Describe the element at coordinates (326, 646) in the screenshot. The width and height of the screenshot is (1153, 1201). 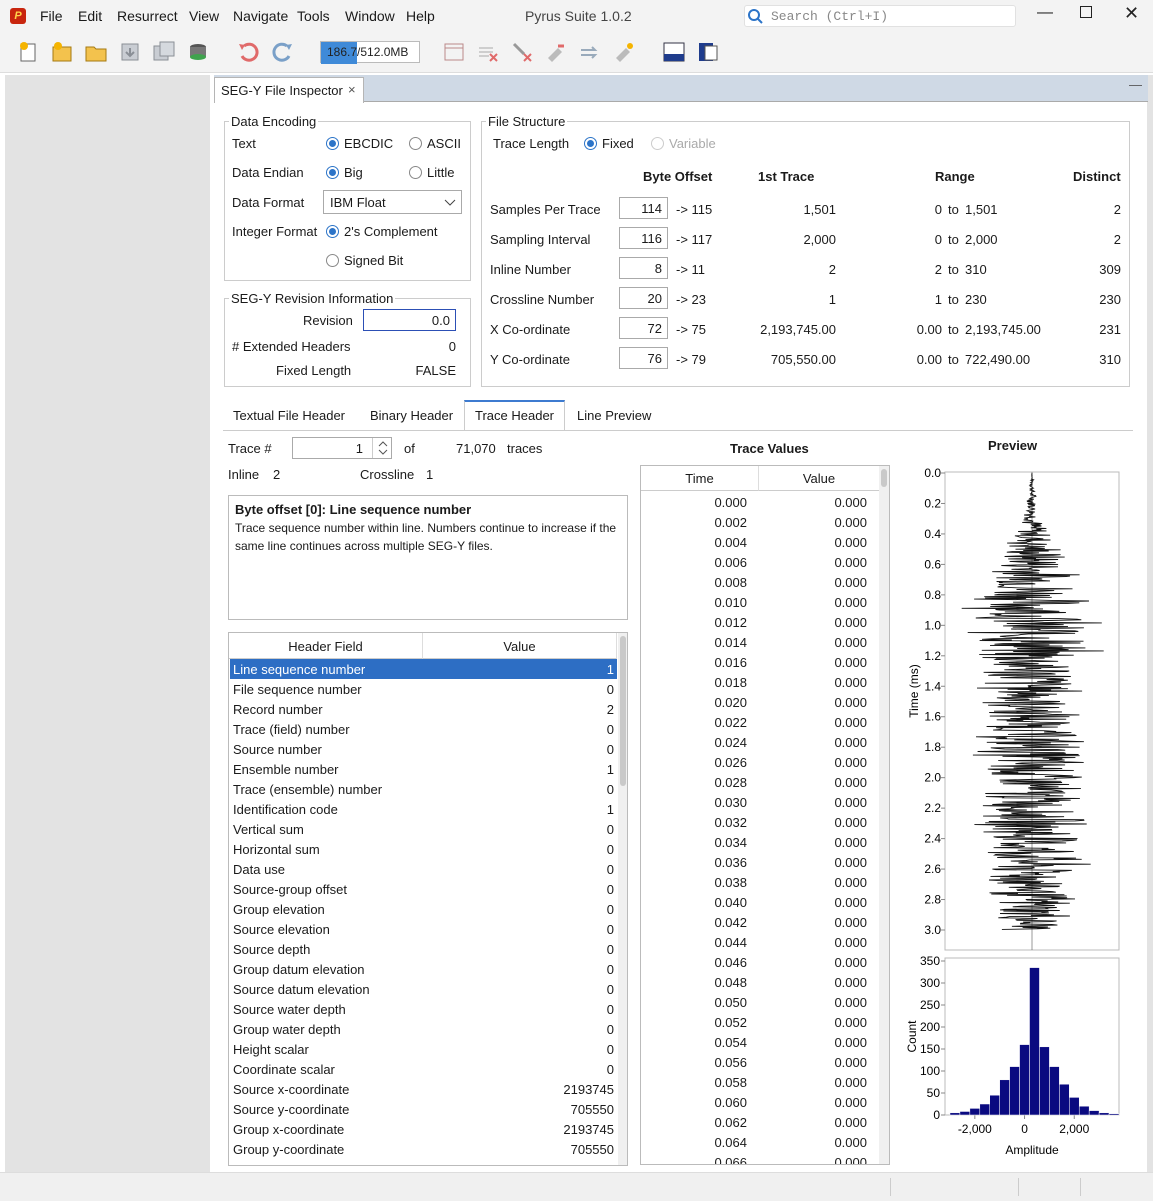
I see `header-field-column: Header Field` at that location.